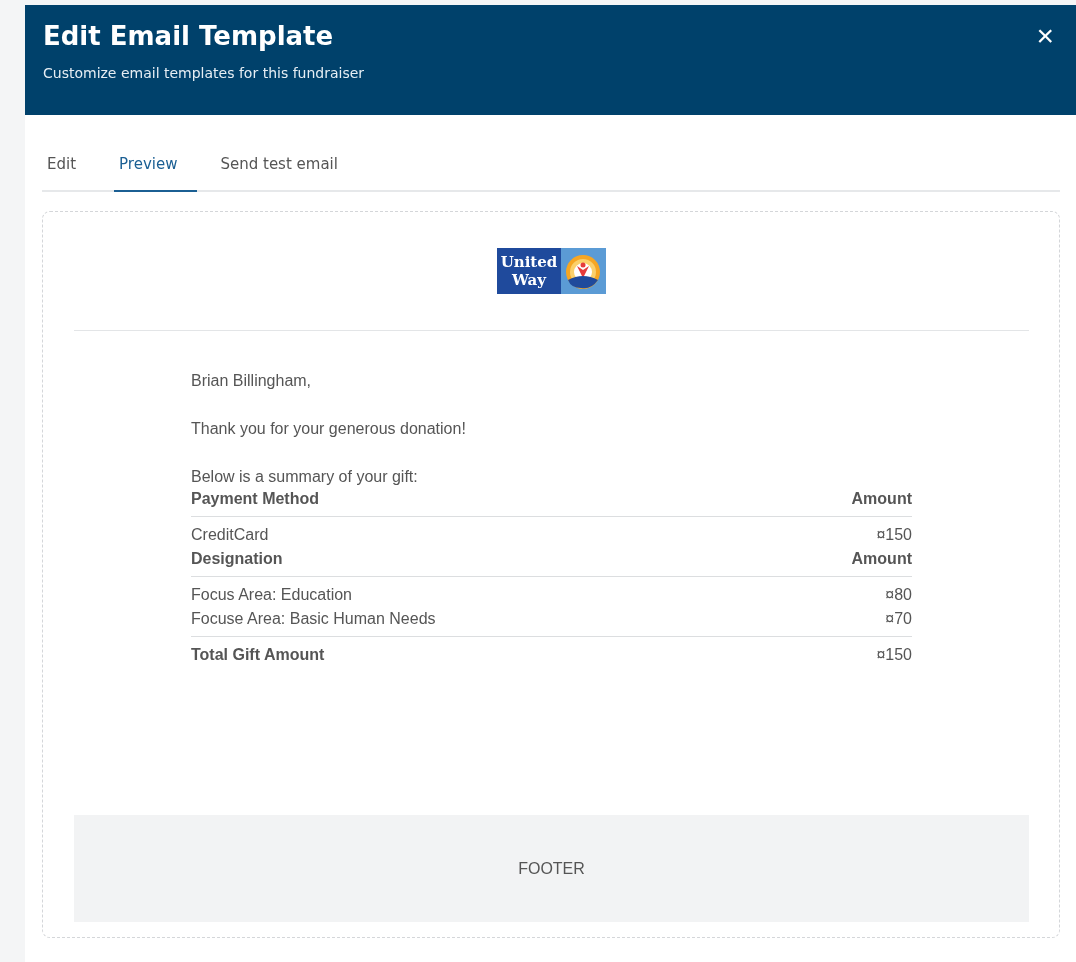  I want to click on dialog-subtitle: Customize email templates for this fundraiser, so click(204, 73).